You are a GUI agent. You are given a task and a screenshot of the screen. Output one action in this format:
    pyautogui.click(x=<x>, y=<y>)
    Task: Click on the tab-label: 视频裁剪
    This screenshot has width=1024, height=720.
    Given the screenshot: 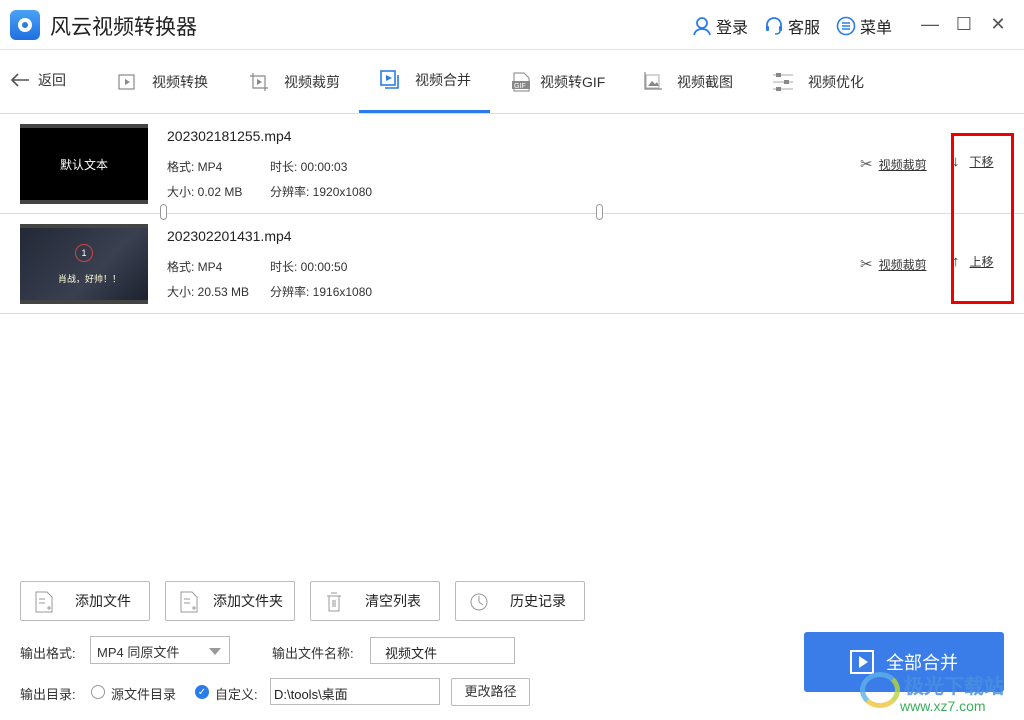 What is the action you would take?
    pyautogui.click(x=312, y=81)
    